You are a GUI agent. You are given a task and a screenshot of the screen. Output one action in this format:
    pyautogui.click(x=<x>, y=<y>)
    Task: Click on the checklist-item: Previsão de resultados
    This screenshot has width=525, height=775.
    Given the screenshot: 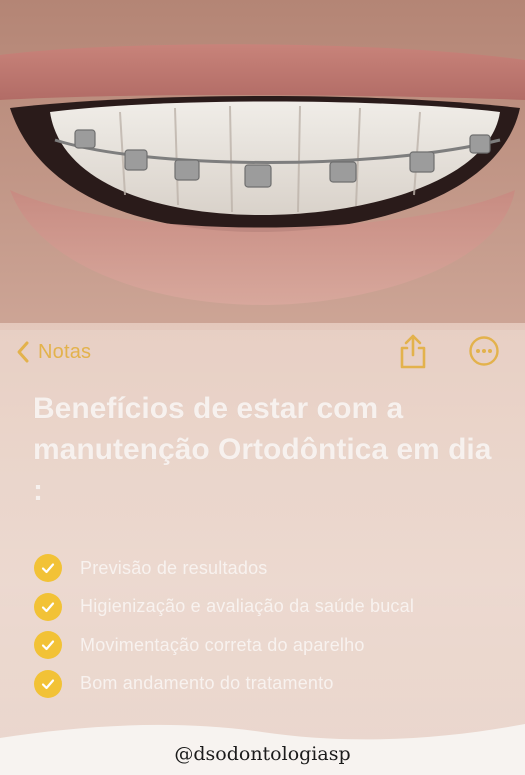 What is the action you would take?
    pyautogui.click(x=269, y=568)
    